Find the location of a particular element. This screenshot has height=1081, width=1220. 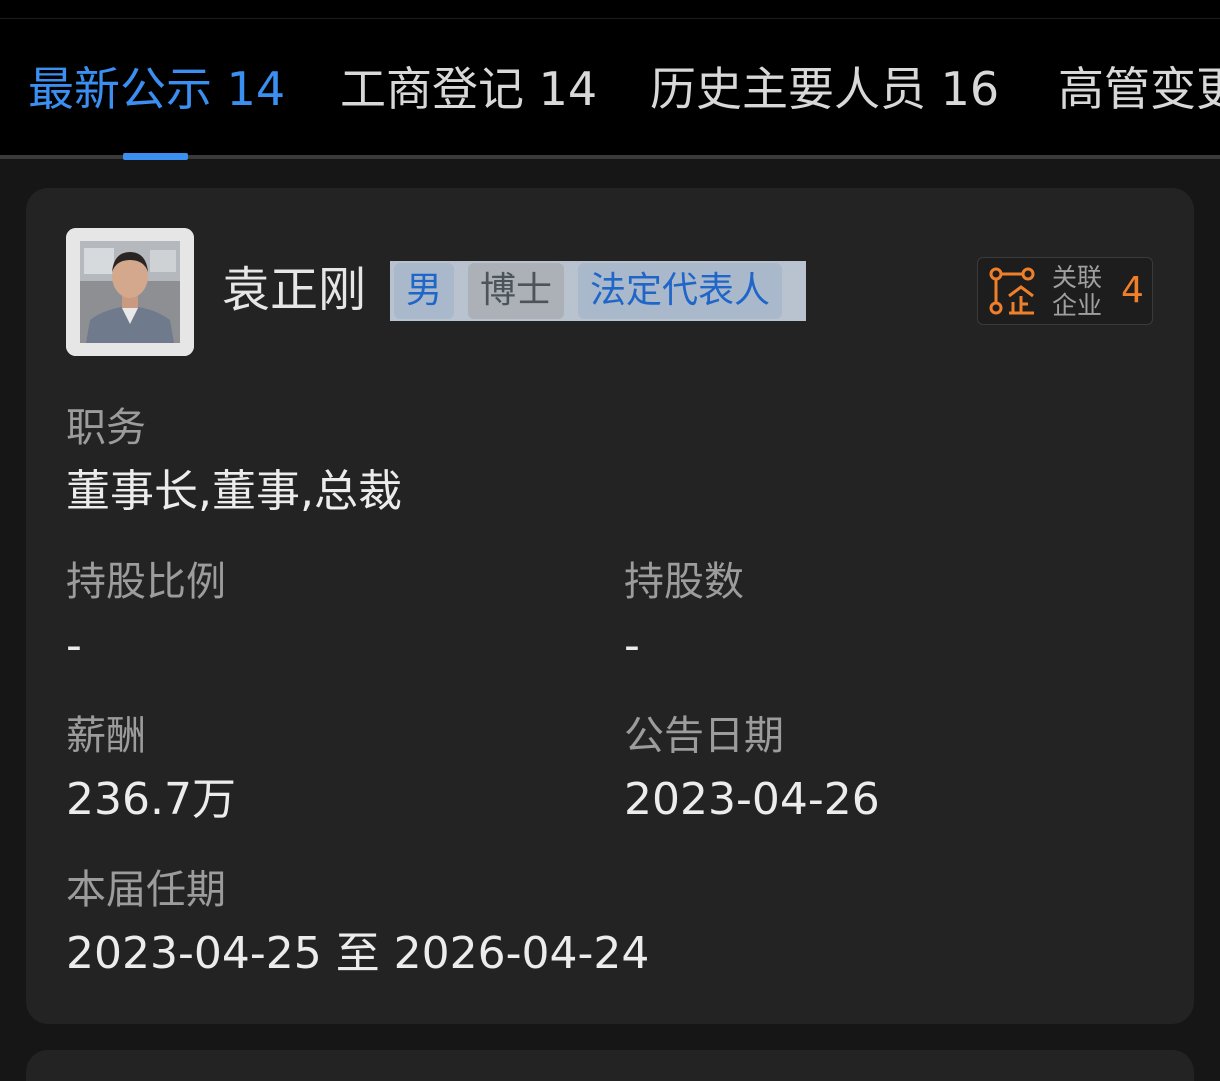

related-companies-icon is located at coordinates (1012, 291).